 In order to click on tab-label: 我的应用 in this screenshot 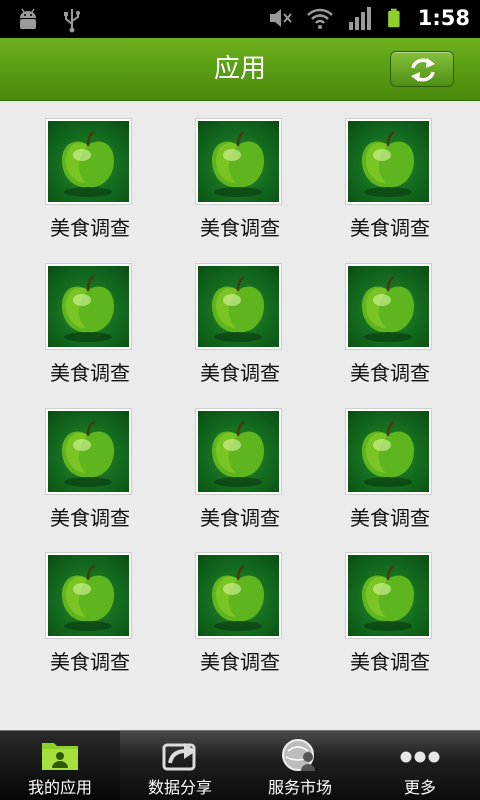, I will do `click(59, 787)`.